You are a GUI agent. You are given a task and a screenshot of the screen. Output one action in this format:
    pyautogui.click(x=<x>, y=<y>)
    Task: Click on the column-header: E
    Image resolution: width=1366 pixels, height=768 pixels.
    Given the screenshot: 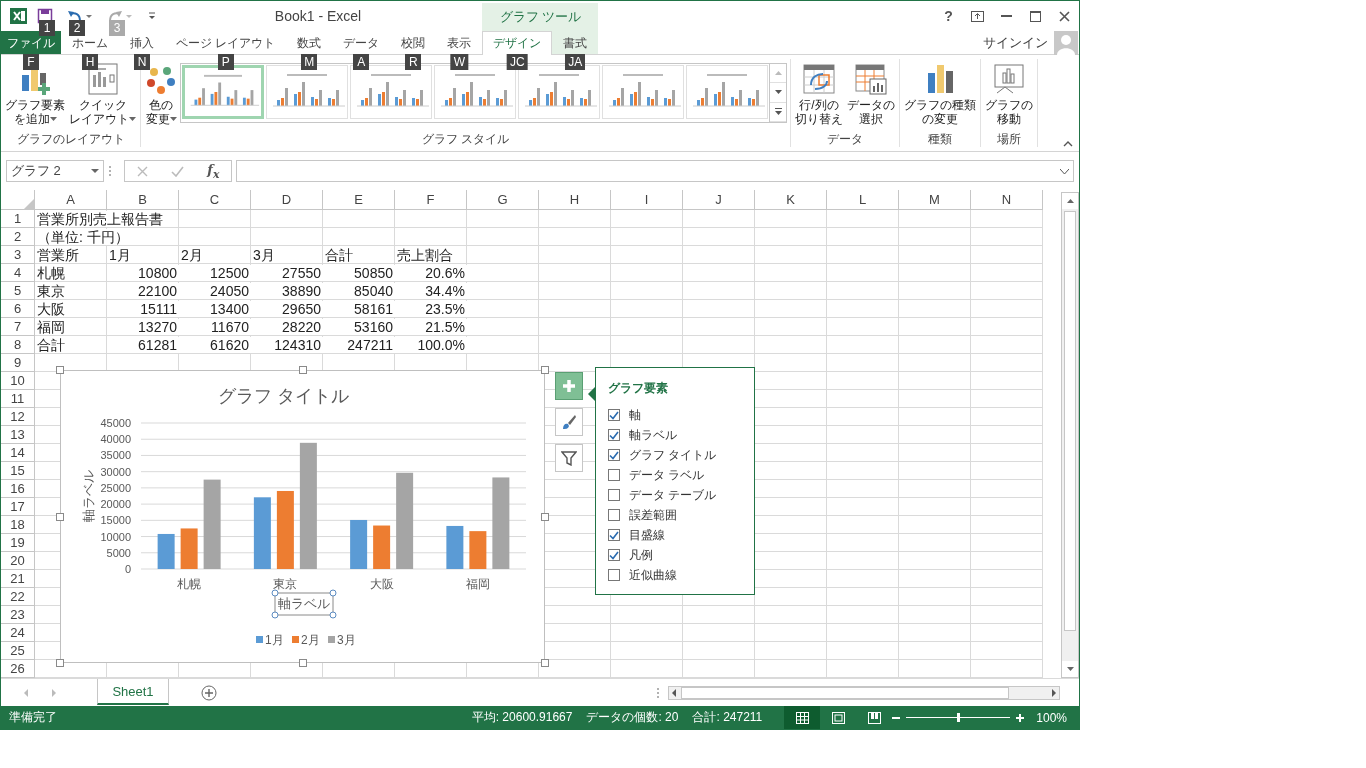 What is the action you would take?
    pyautogui.click(x=359, y=200)
    